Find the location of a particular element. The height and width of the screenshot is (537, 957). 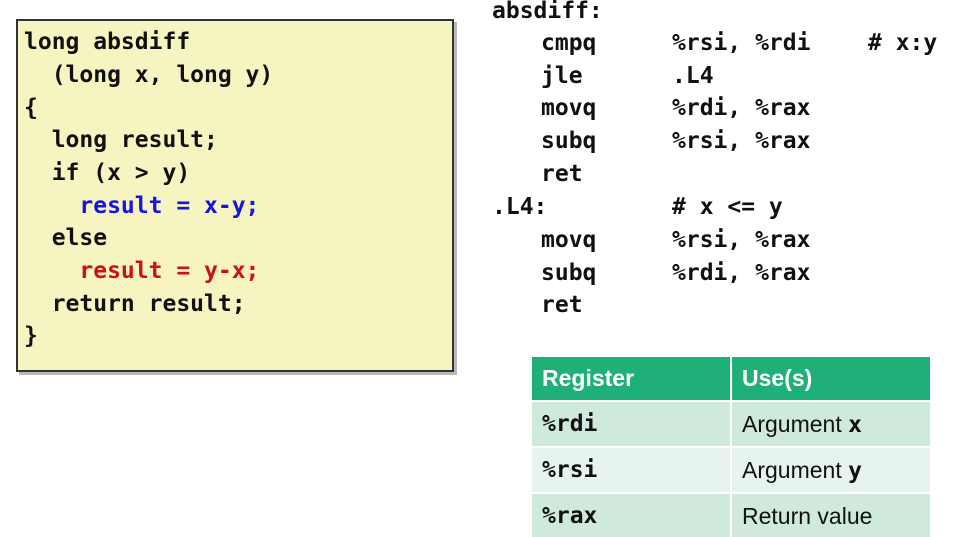

asm-args-2: .L4 is located at coordinates (693, 76).